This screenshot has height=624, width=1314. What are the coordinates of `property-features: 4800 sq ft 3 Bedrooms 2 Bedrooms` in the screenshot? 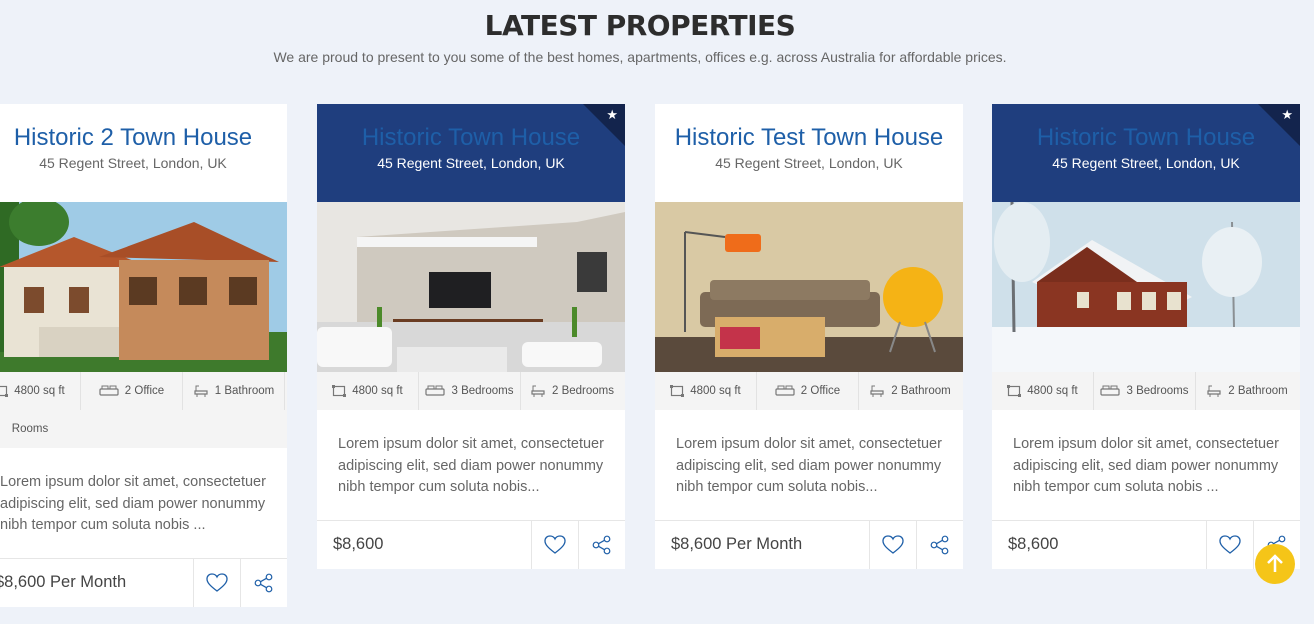 It's located at (471, 391).